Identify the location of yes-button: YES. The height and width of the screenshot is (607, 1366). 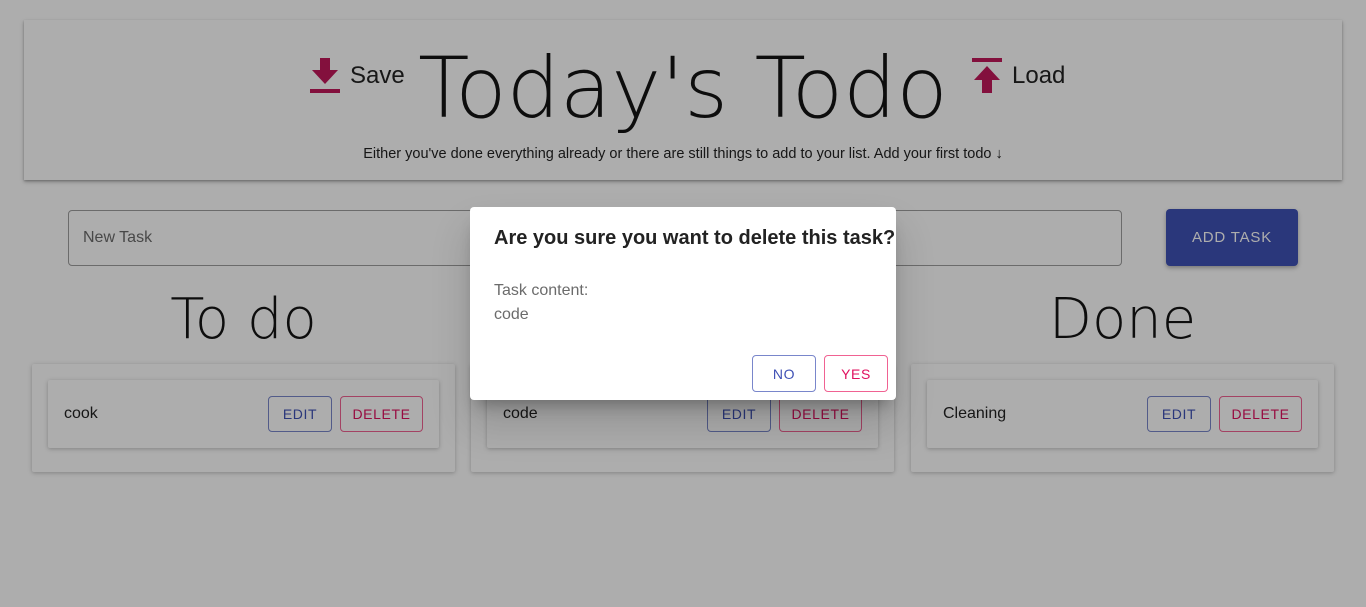
(856, 373).